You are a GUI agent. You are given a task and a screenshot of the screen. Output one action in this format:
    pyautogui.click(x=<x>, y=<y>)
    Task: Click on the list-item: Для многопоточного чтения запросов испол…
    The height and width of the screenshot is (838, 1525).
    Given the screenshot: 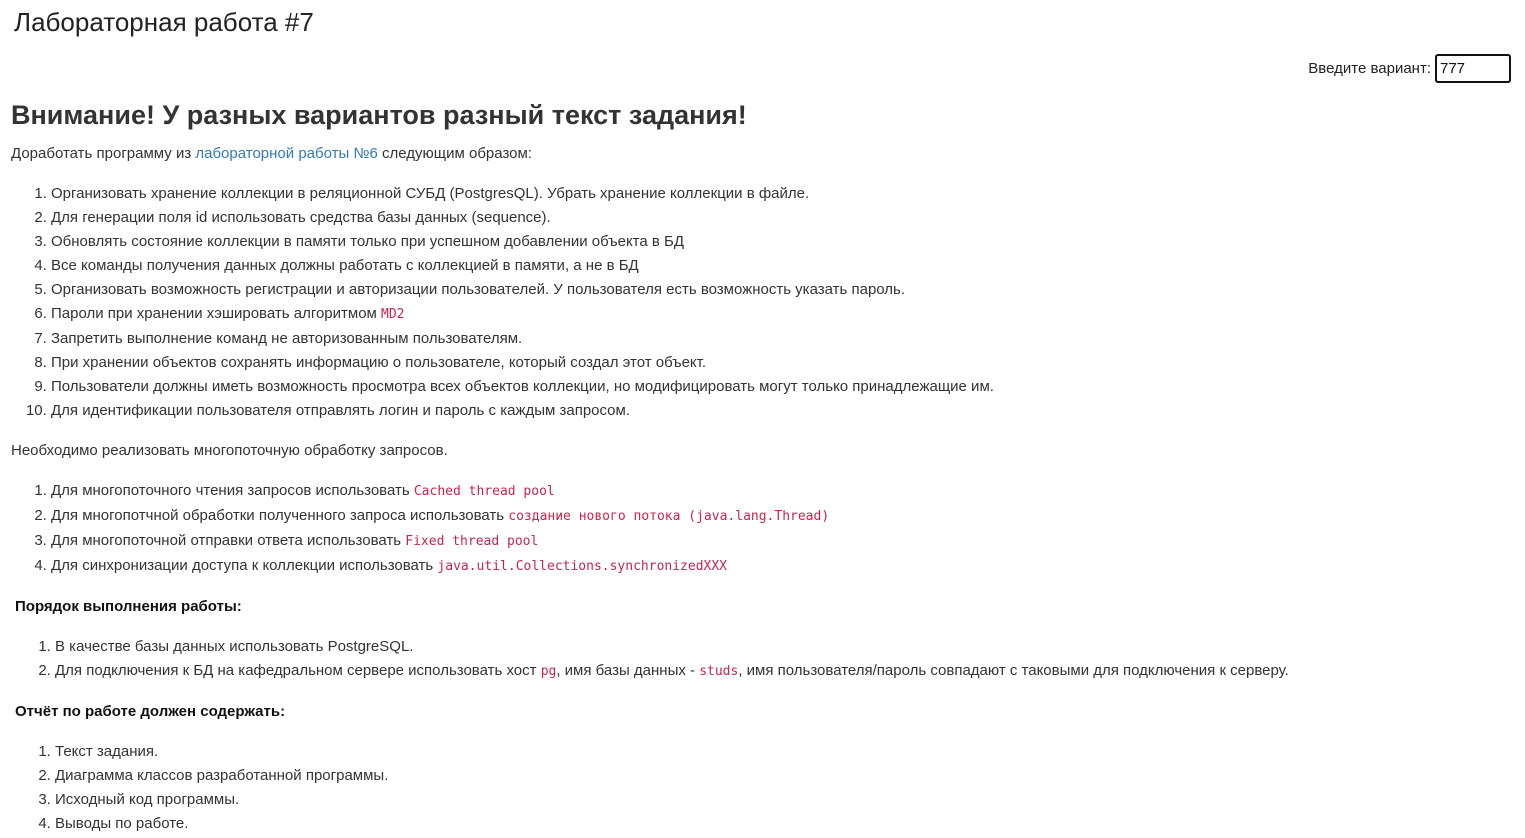 What is the action you would take?
    pyautogui.click(x=782, y=491)
    